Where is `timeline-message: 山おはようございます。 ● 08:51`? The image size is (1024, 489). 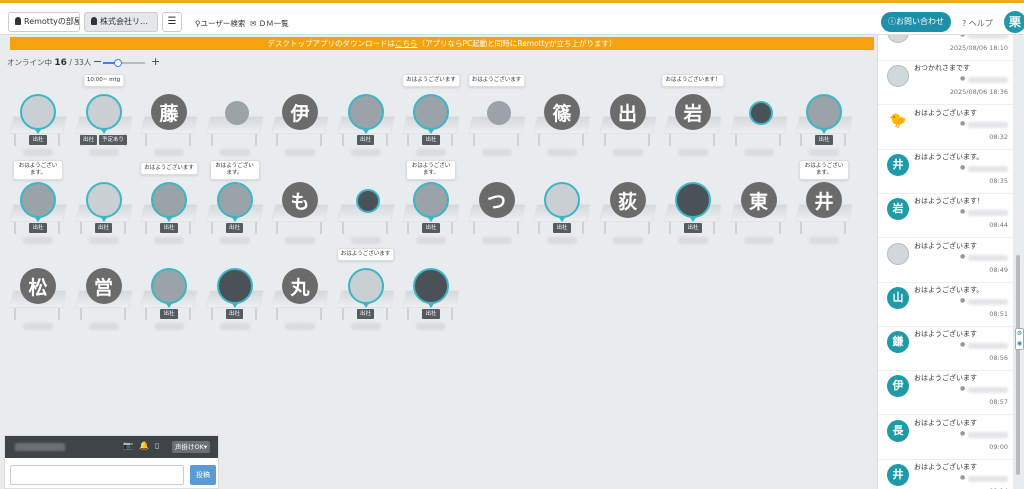
timeline-message: 山おはようございます。 ● 08:51 is located at coordinates (945, 305).